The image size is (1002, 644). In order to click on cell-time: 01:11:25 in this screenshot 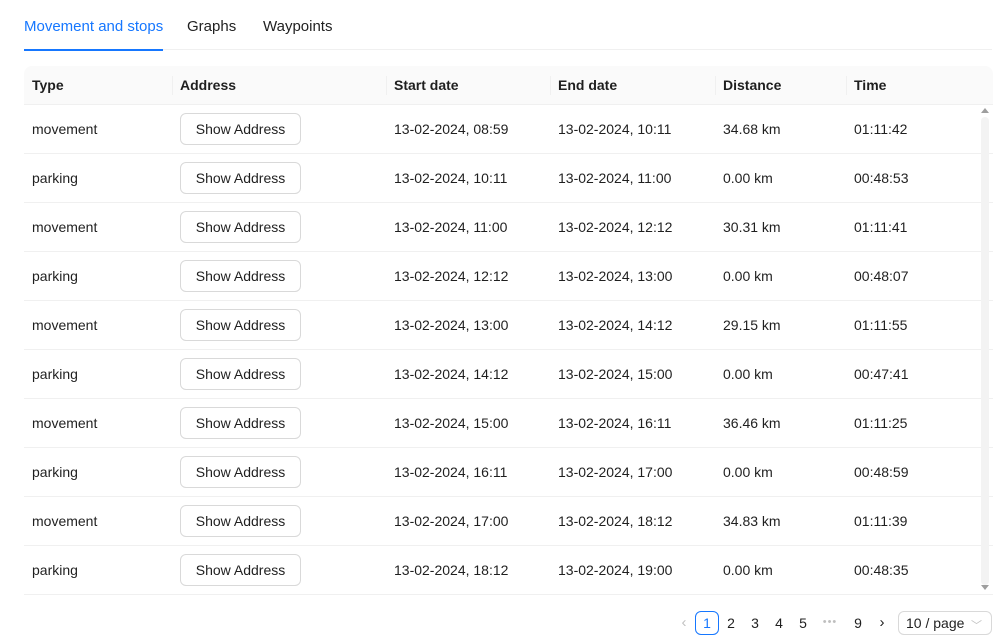, I will do `click(881, 423)`.